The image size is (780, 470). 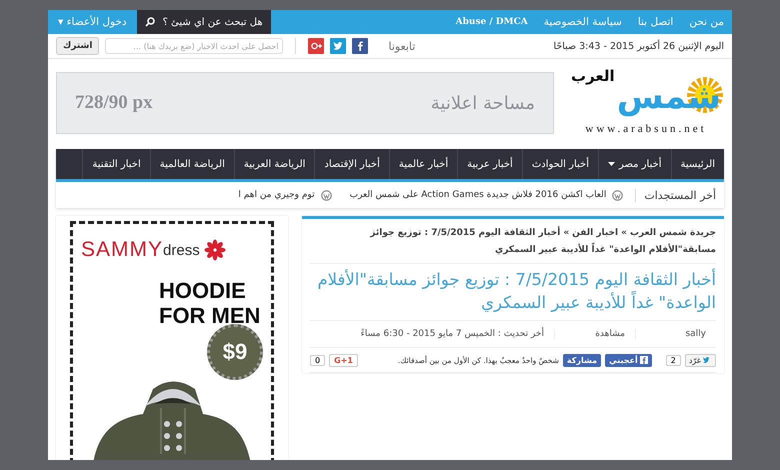 What do you see at coordinates (192, 164) in the screenshot?
I see `nav-item: الرياضة العالمية` at bounding box center [192, 164].